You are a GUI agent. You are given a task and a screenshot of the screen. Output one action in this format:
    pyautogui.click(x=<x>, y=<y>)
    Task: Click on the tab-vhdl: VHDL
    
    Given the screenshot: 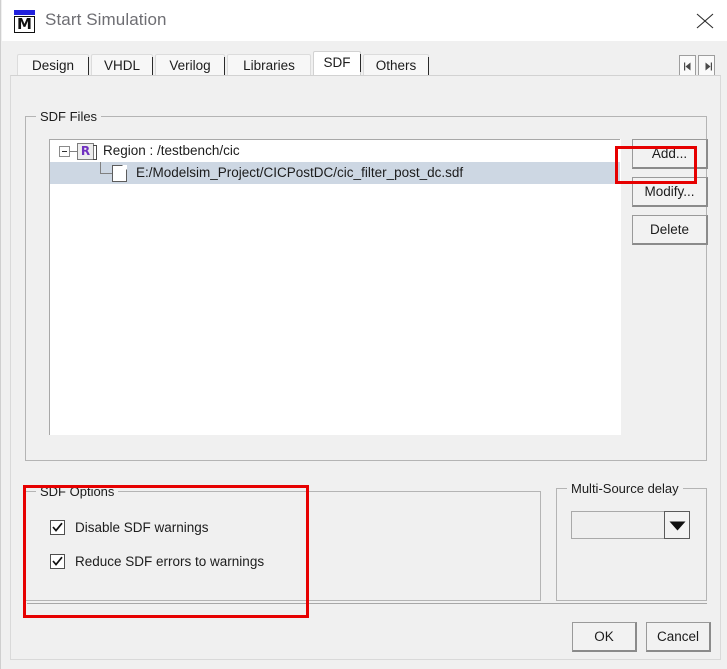 What is the action you would take?
    pyautogui.click(x=122, y=65)
    